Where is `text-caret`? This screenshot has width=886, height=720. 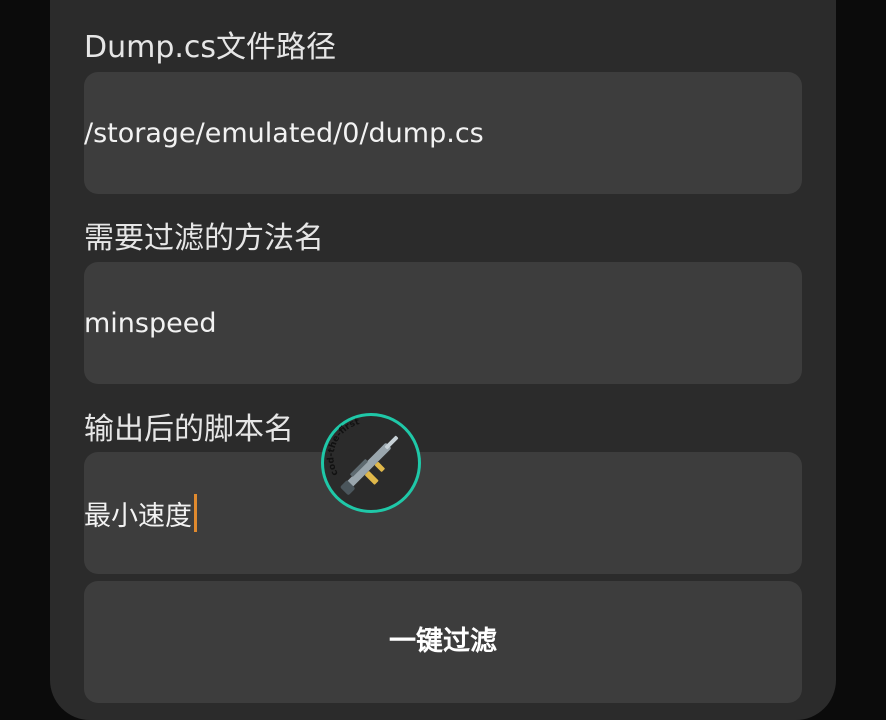
text-caret is located at coordinates (195, 513).